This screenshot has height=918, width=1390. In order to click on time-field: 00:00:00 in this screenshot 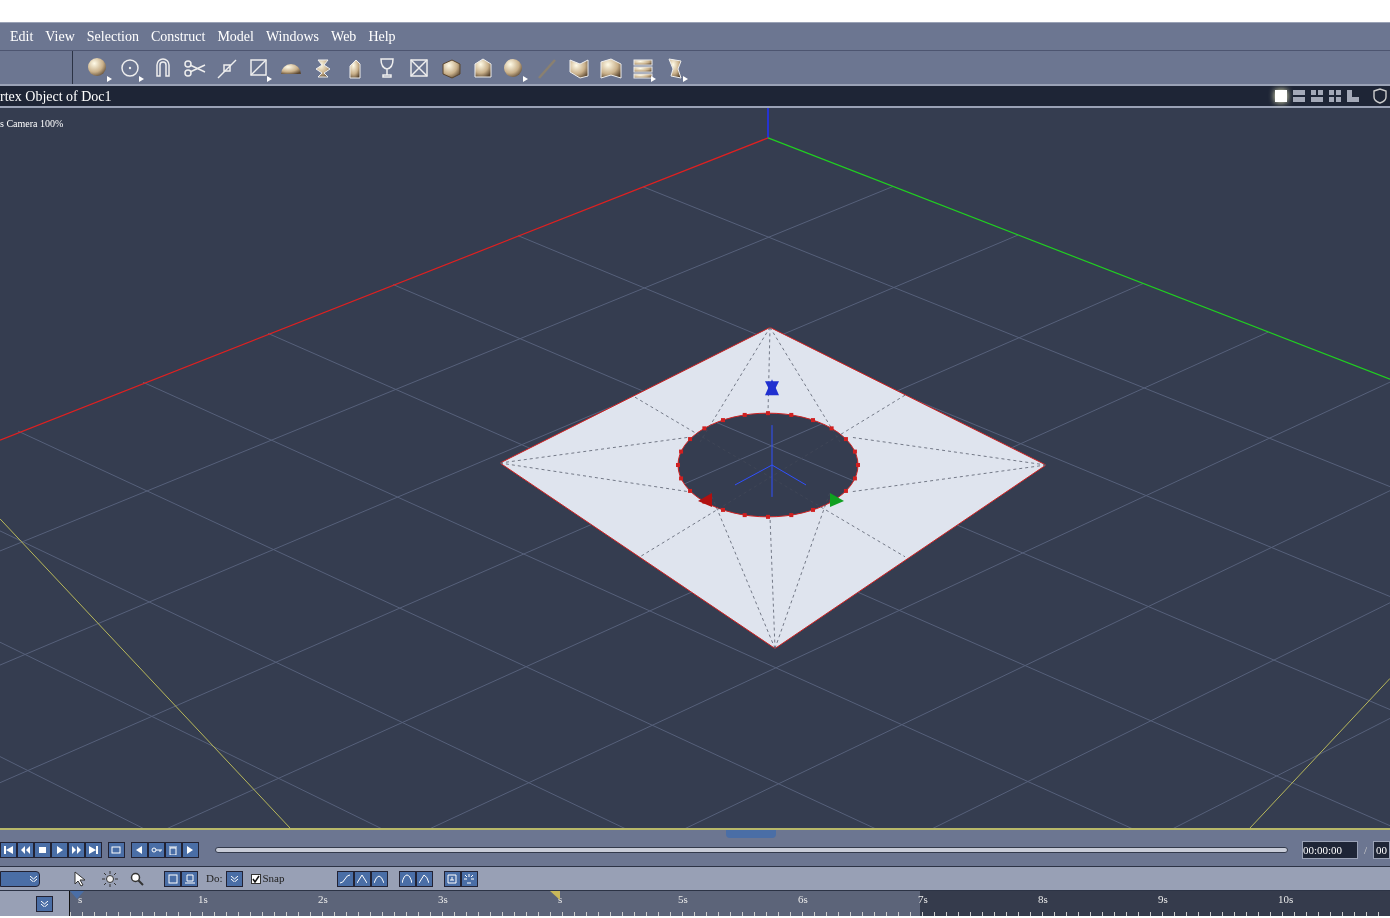, I will do `click(1329, 850)`.